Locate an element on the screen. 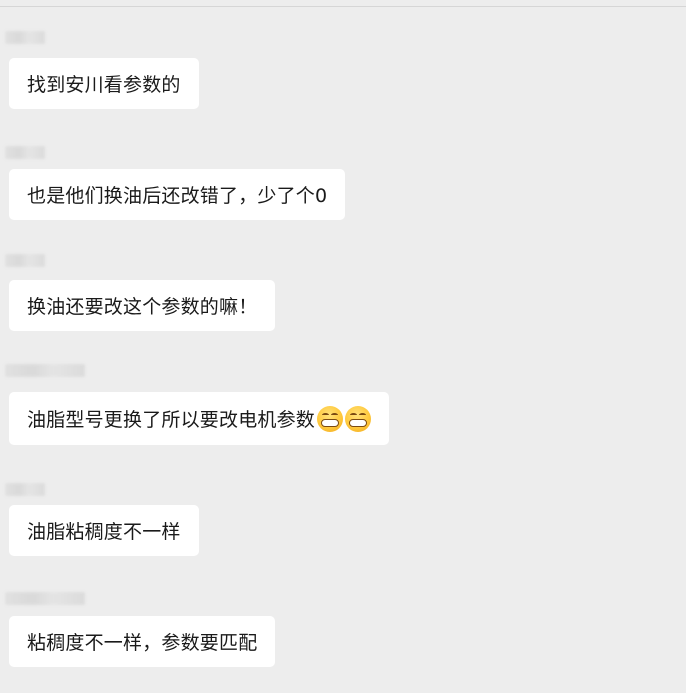 The image size is (686, 693). message-text: 找到安川看参数的 is located at coordinates (104, 85).